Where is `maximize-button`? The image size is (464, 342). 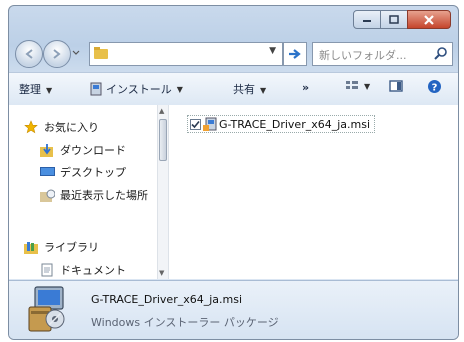 maximize-button is located at coordinates (394, 19).